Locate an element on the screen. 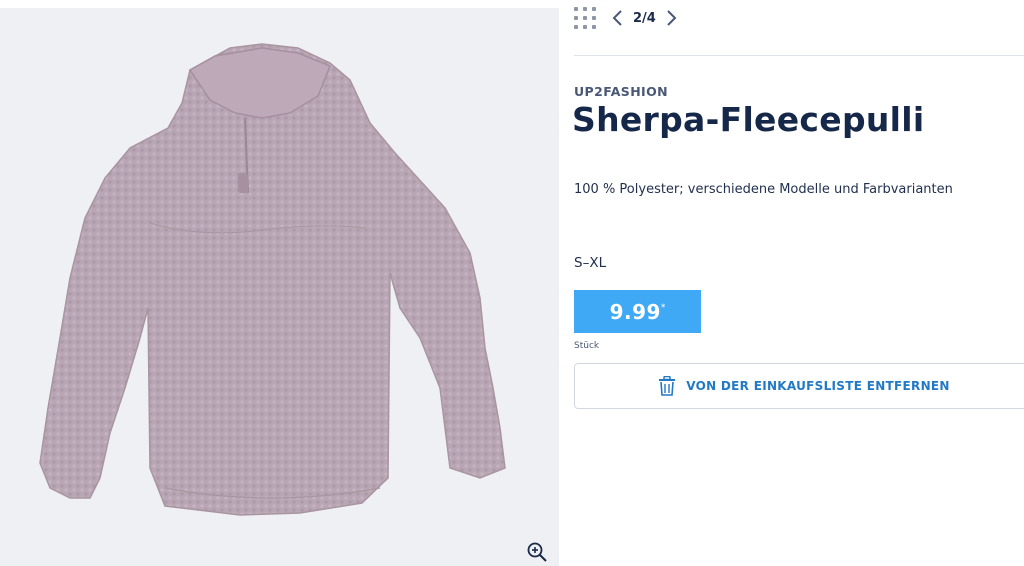 The width and height of the screenshot is (1024, 566). remove-from-list-button: VON DER EINKAUFSLISTE ENTFERNEN is located at coordinates (799, 386).